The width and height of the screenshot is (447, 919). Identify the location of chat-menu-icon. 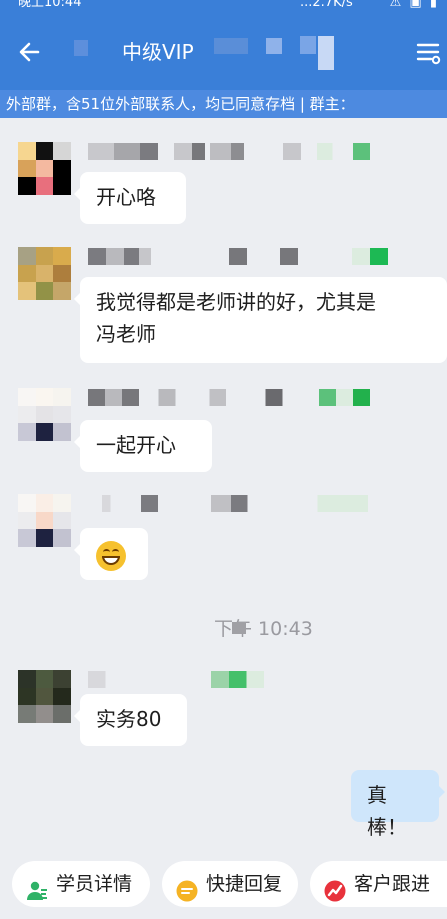
(428, 53).